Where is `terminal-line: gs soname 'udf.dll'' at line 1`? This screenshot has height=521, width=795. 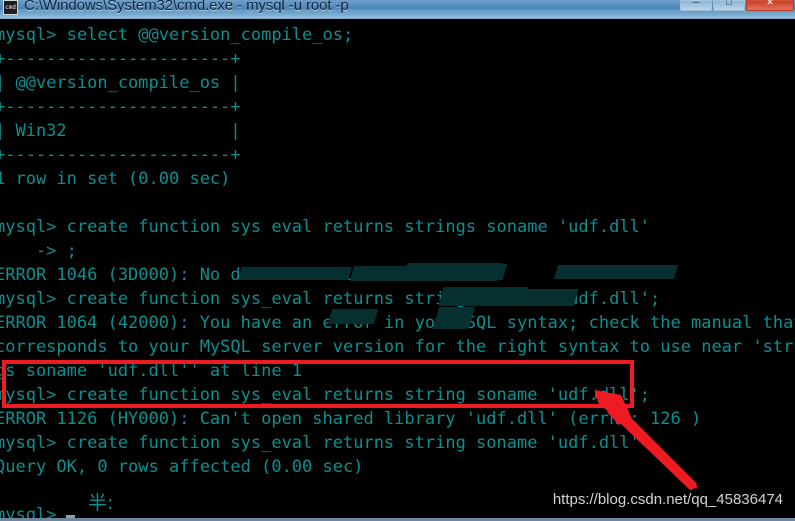 terminal-line: gs soname 'udf.dll'' at line 1 is located at coordinates (151, 371).